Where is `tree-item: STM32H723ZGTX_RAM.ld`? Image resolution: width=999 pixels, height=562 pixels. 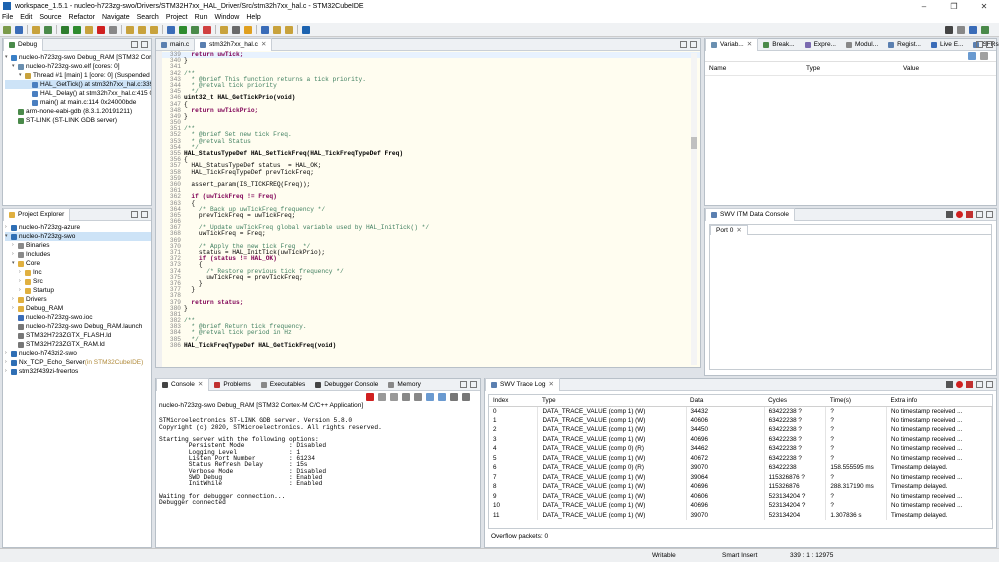 tree-item: STM32H723ZGTX_RAM.ld is located at coordinates (78, 344).